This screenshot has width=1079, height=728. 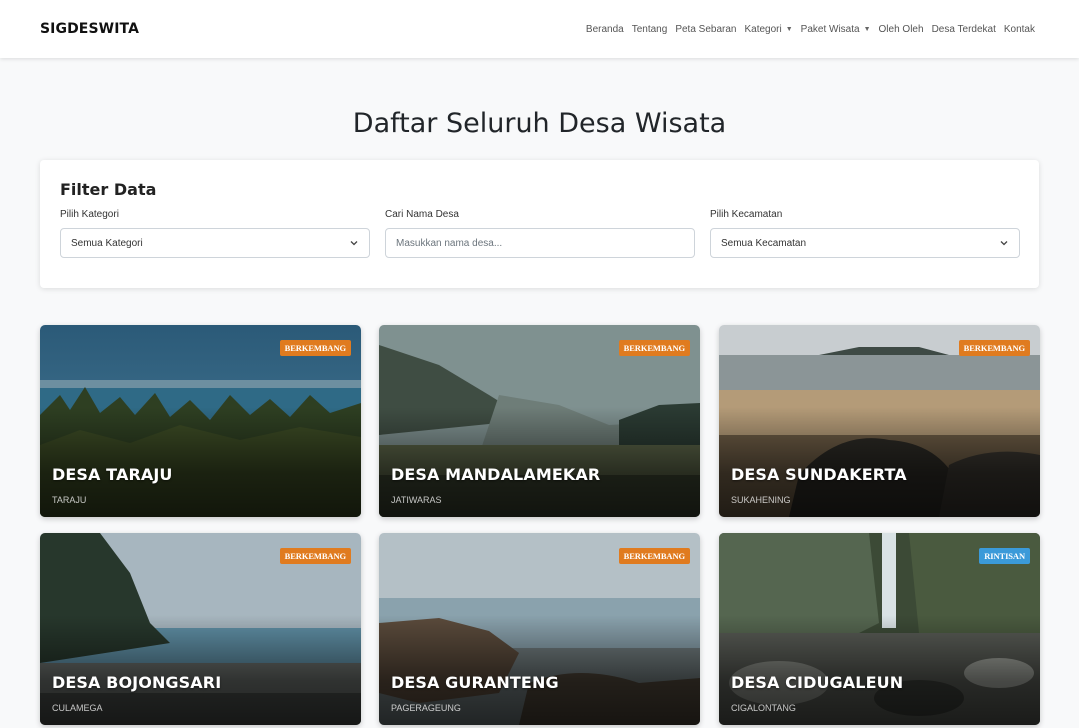 What do you see at coordinates (496, 474) in the screenshot?
I see `card-title: DESA MANDALAMEKAR` at bounding box center [496, 474].